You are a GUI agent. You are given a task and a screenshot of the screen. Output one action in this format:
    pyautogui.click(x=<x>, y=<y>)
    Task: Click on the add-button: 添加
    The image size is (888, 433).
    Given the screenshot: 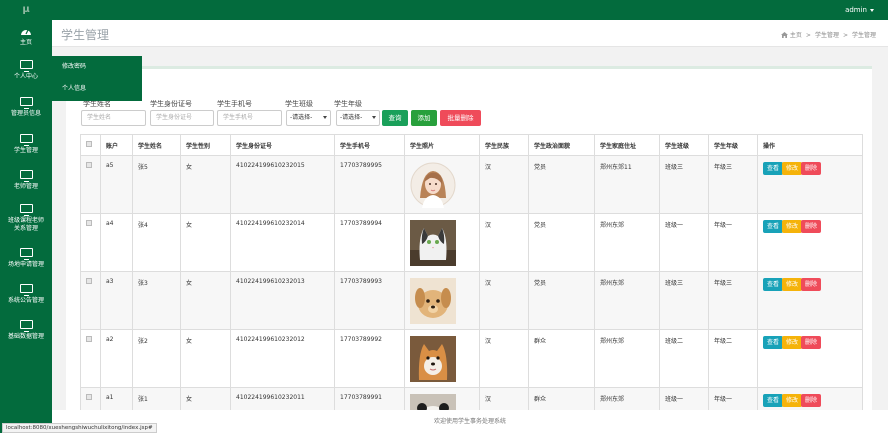 What is the action you would take?
    pyautogui.click(x=424, y=118)
    